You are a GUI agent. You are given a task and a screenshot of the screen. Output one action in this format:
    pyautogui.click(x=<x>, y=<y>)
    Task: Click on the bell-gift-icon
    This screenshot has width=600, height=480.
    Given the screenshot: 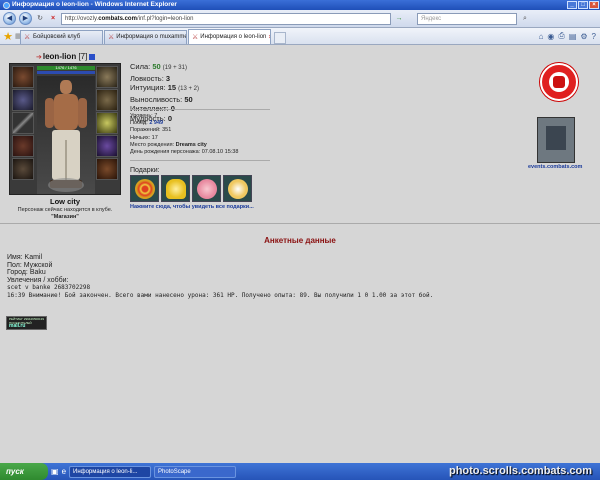 What is the action you would take?
    pyautogui.click(x=176, y=189)
    